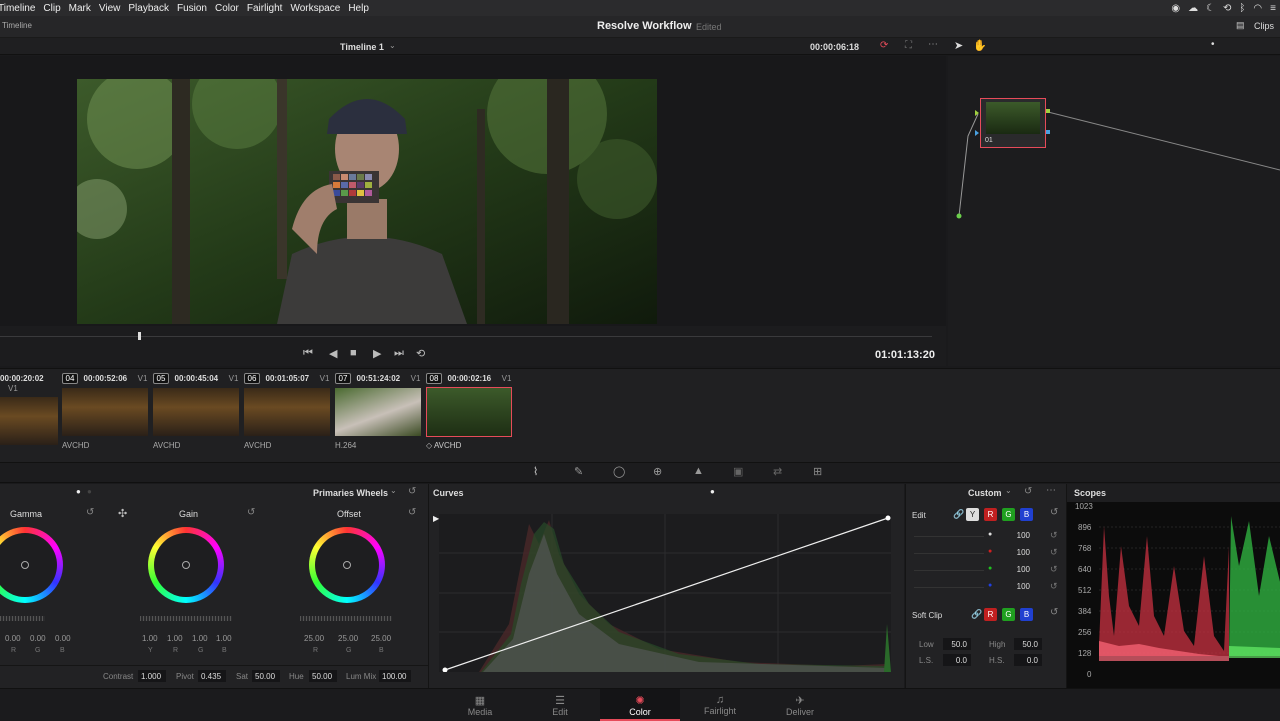 This screenshot has width=1280, height=721. Describe the element at coordinates (395, 676) in the screenshot. I see `lummix-value: 100.00` at that location.